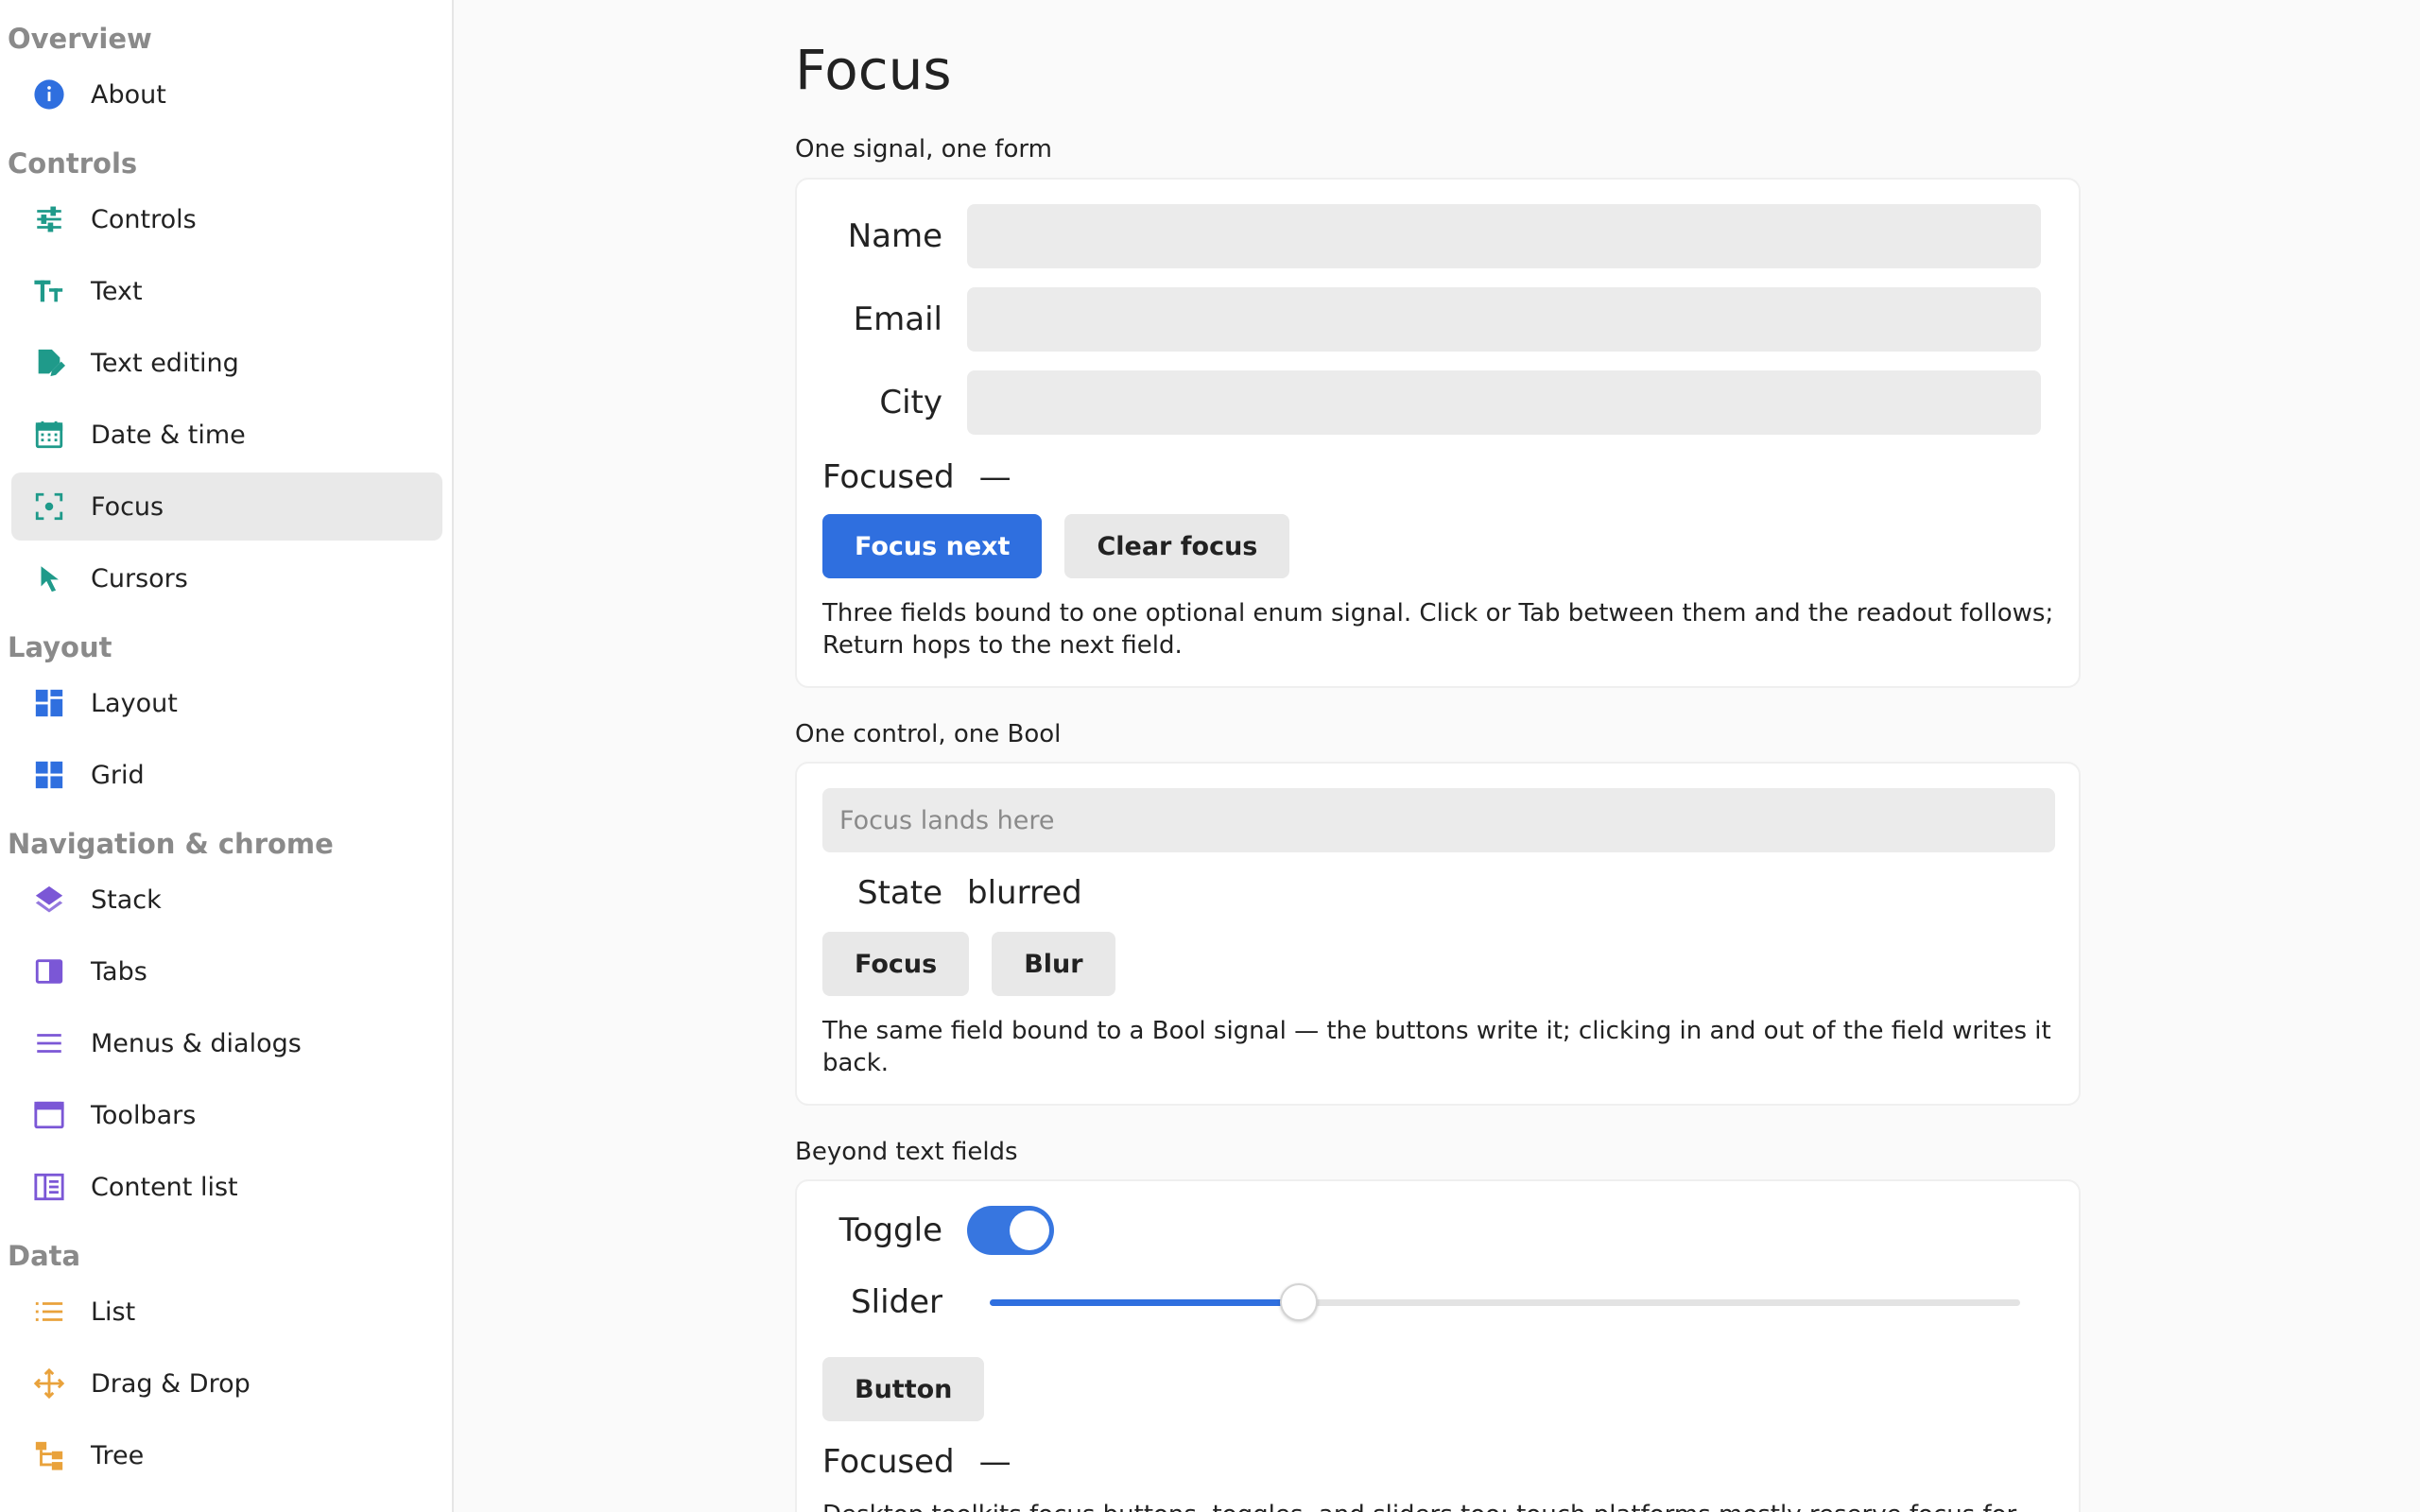 The image size is (2420, 1512). I want to click on cursor-arrow-icon, so click(49, 578).